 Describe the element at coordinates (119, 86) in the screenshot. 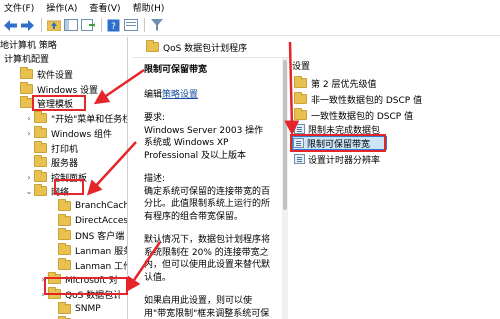

I see `arrow-to-admin-templates` at that location.